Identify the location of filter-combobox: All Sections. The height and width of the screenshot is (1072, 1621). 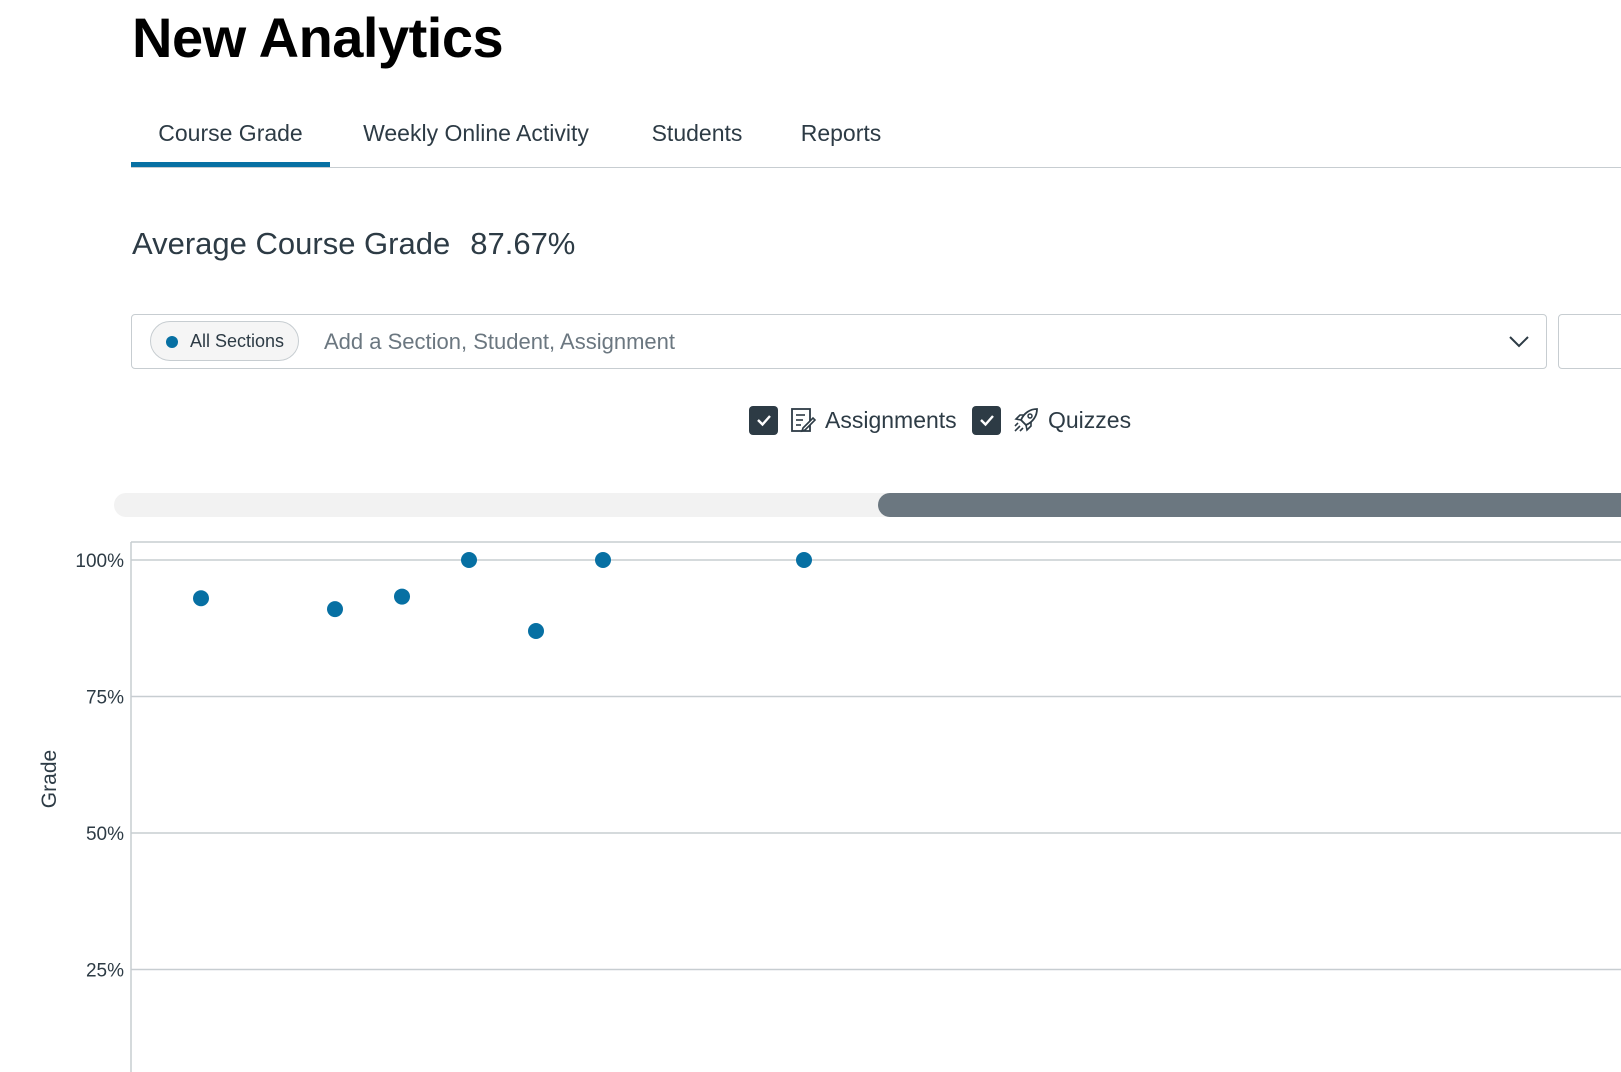
(839, 341).